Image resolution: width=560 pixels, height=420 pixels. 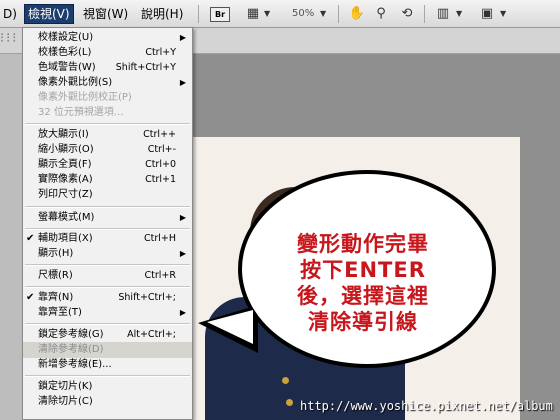 What do you see at coordinates (487, 14) in the screenshot?
I see `screen-mode-icon: ▣` at bounding box center [487, 14].